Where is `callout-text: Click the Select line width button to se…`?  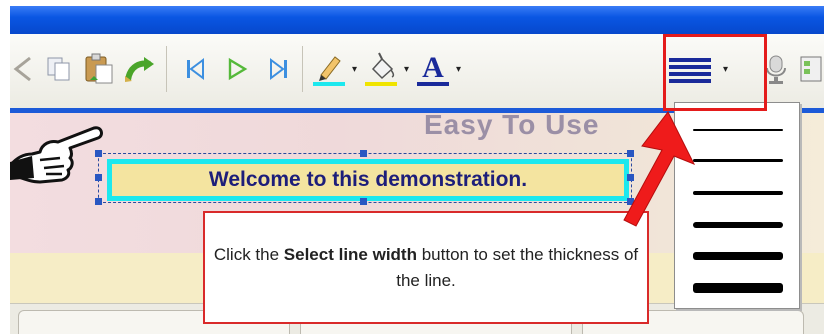
callout-text: Click the Select line width button to se… is located at coordinates (426, 267).